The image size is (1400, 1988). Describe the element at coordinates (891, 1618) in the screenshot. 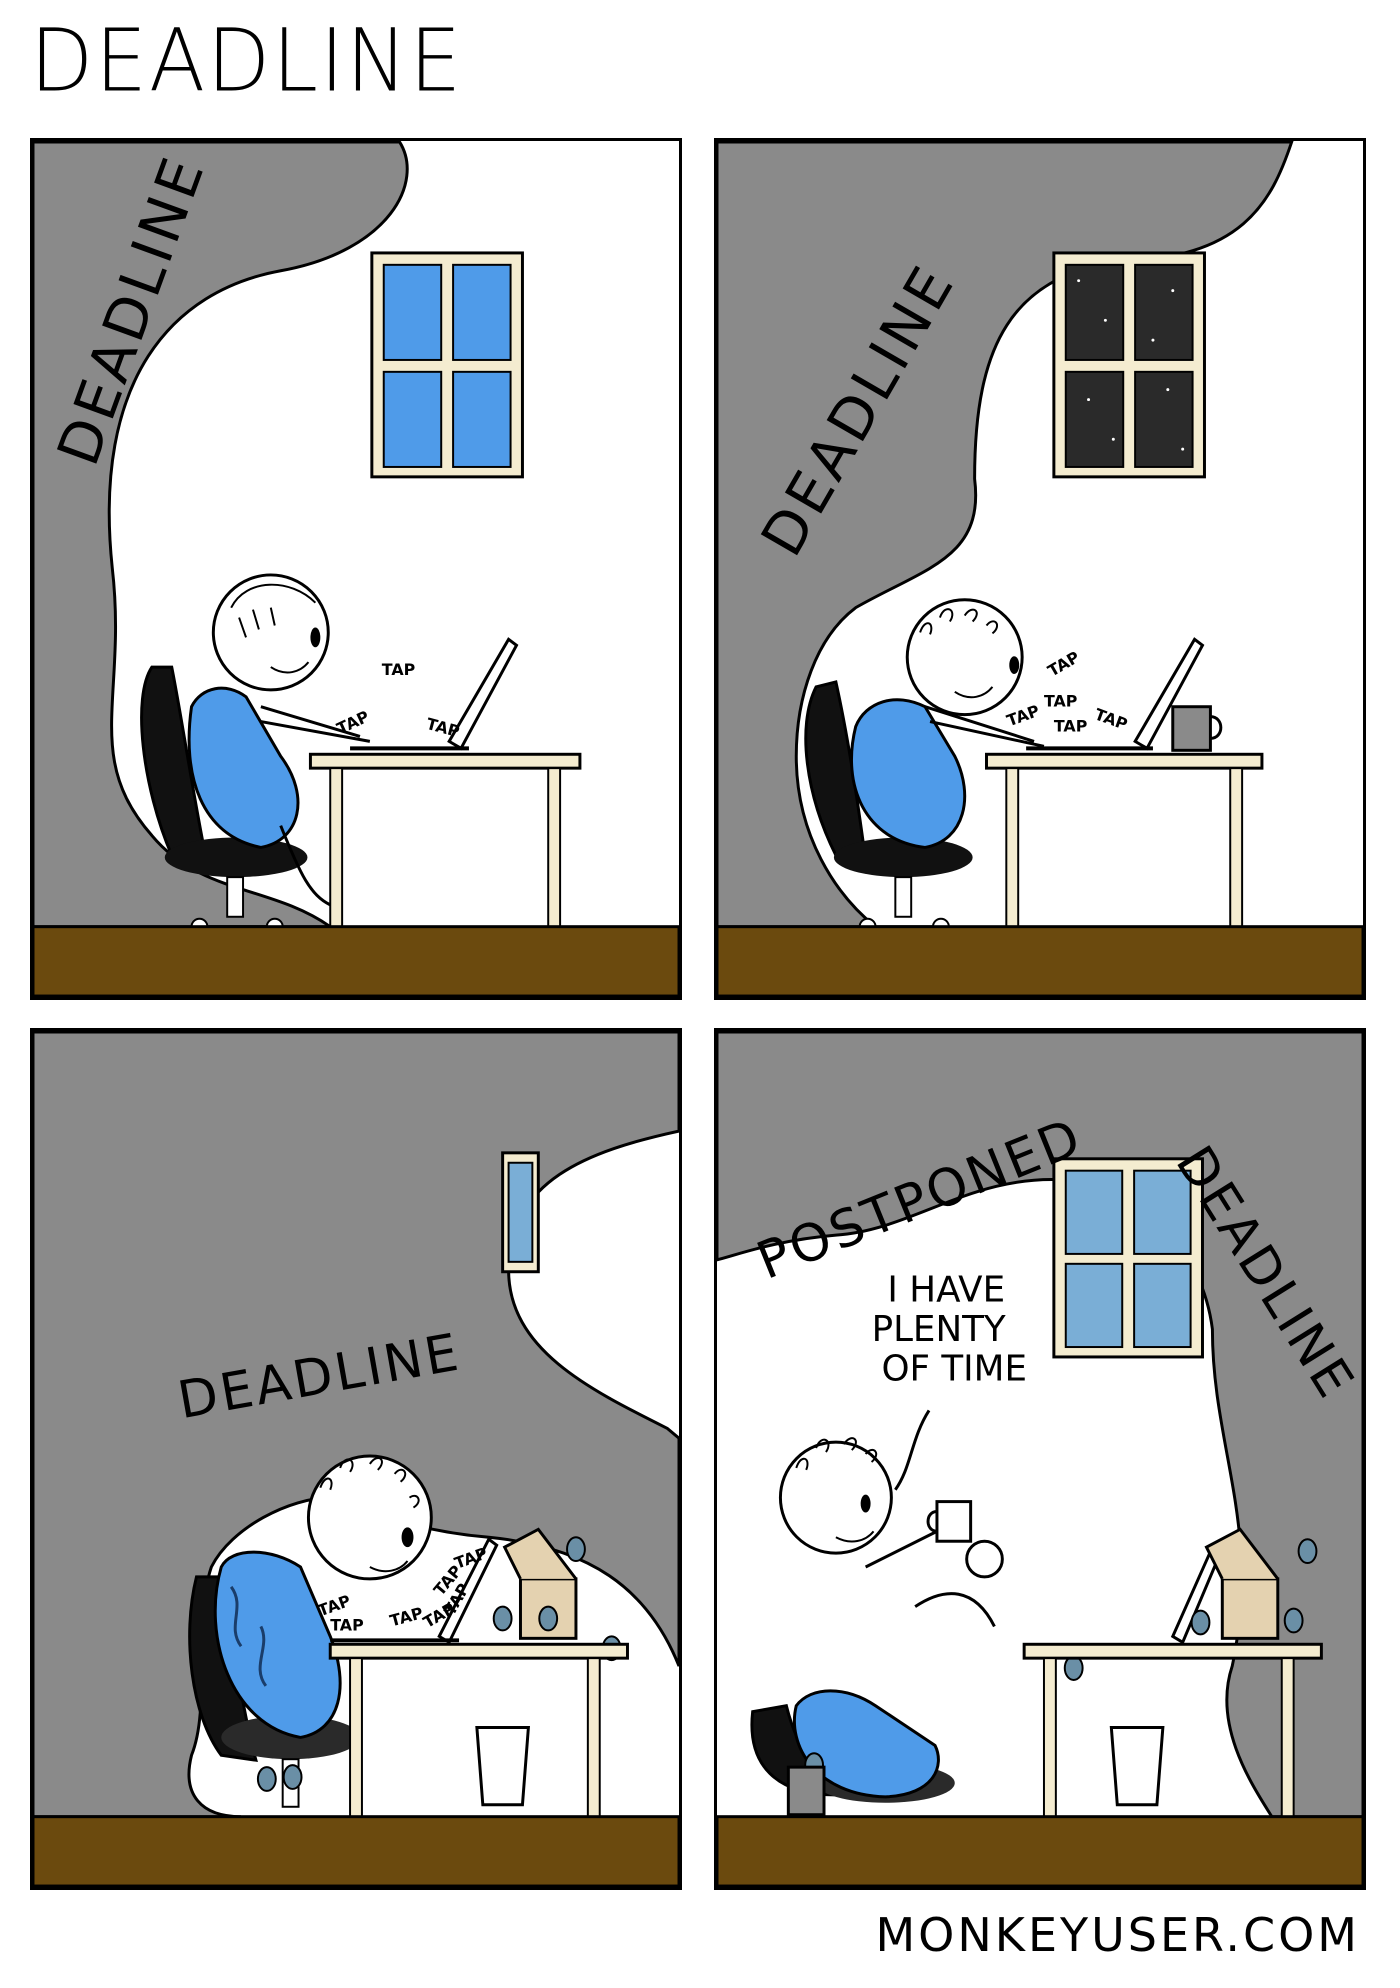

I see `developer` at that location.